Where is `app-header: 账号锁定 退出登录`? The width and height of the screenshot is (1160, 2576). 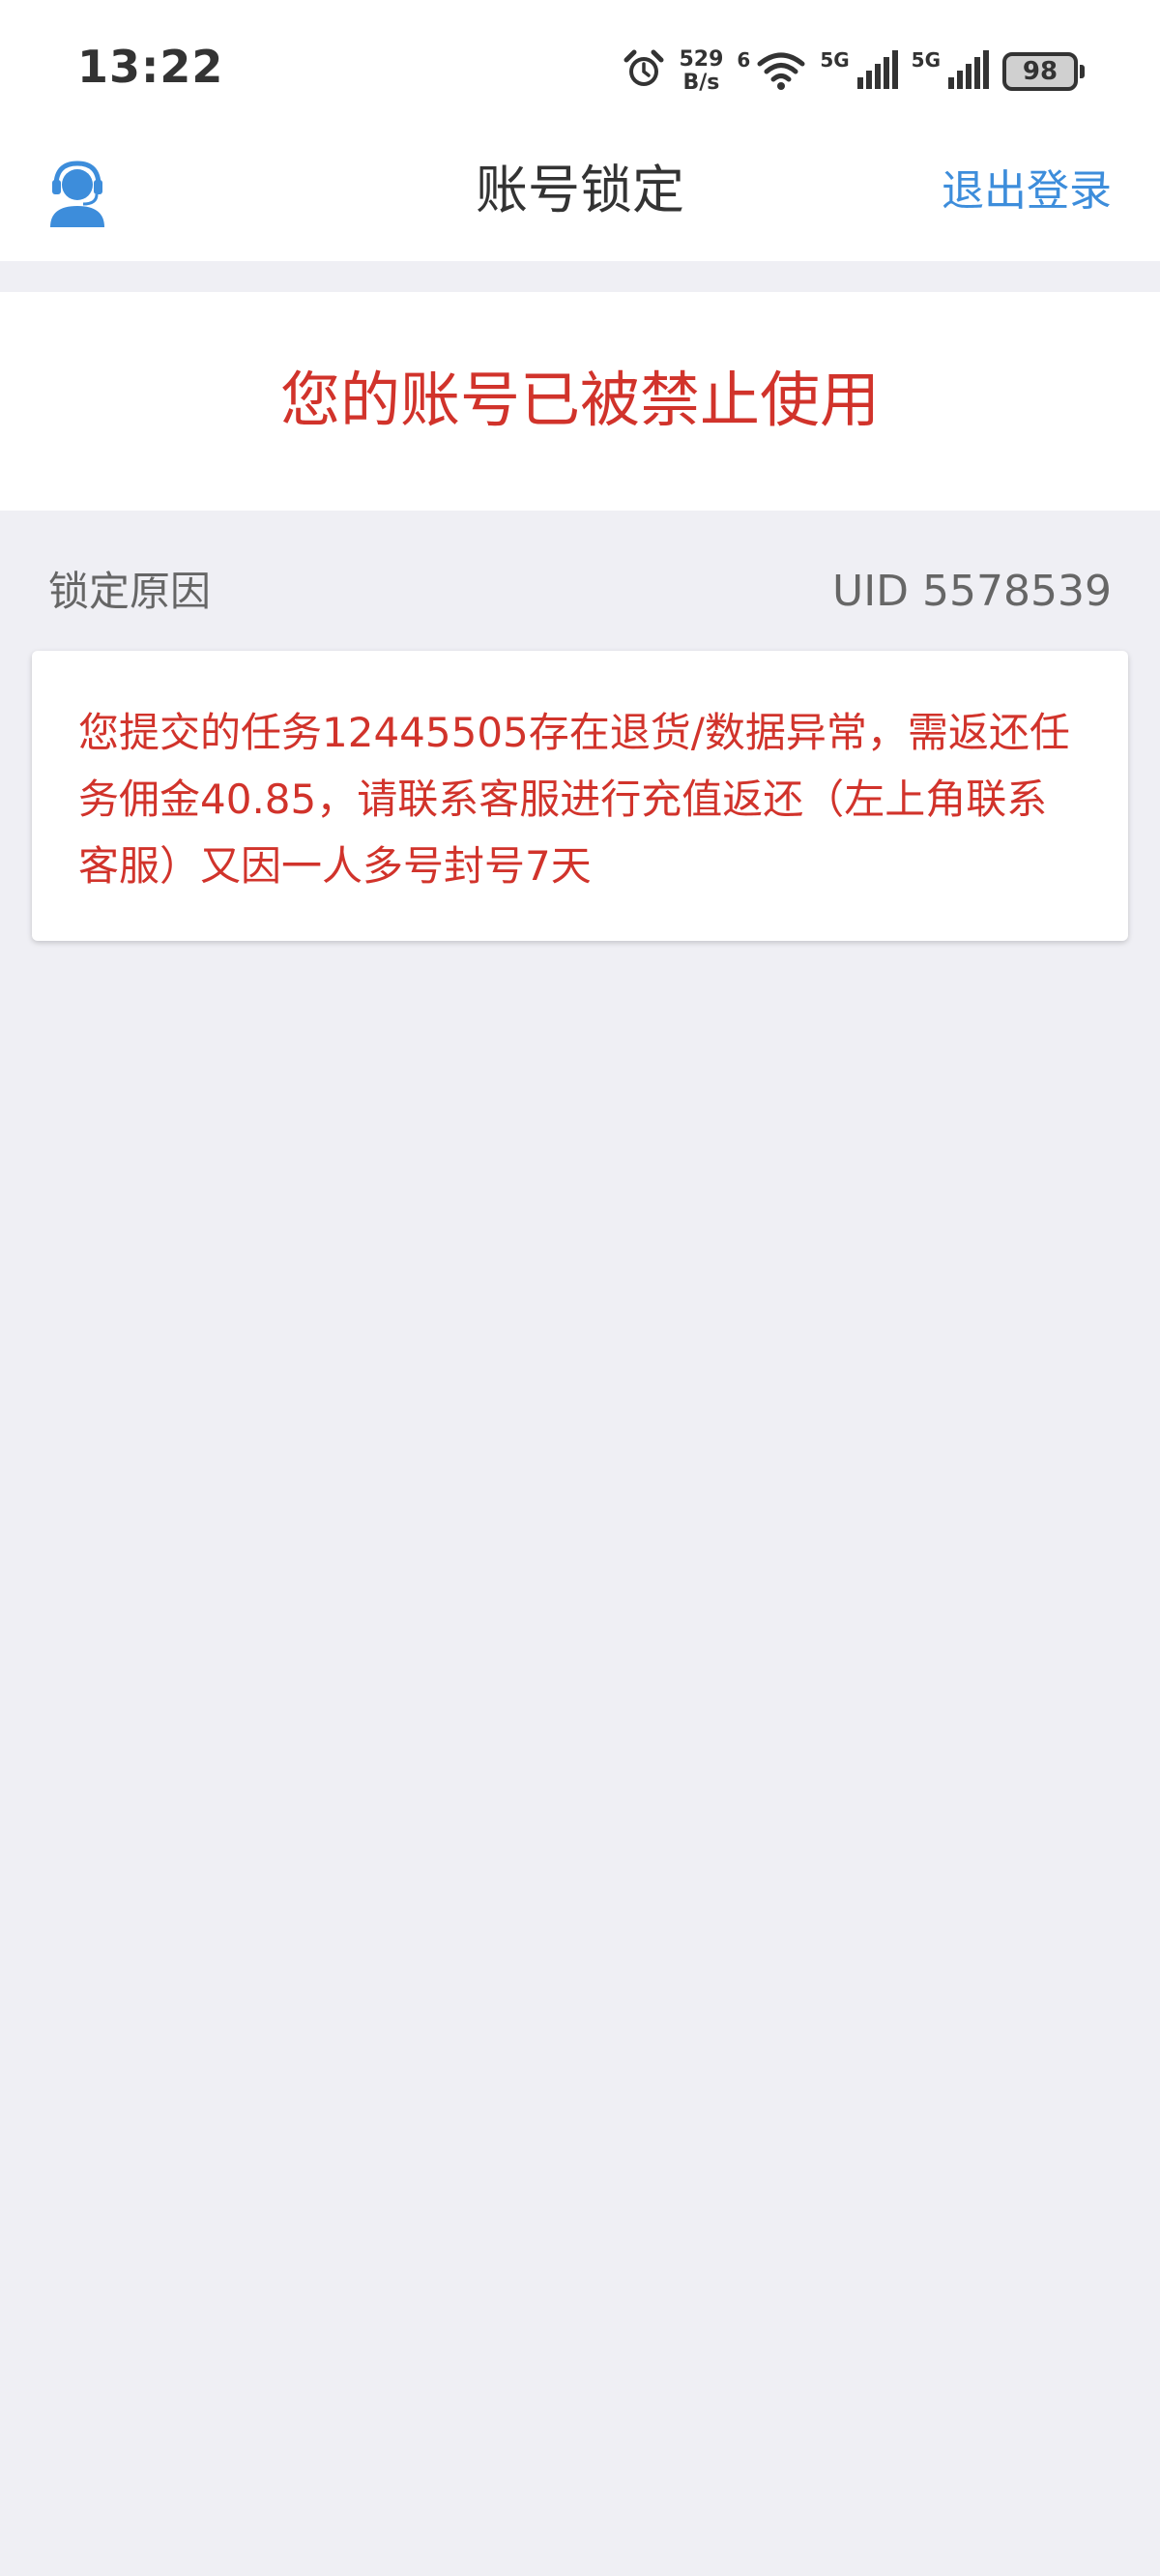
app-header: 账号锁定 退出登录 is located at coordinates (580, 198).